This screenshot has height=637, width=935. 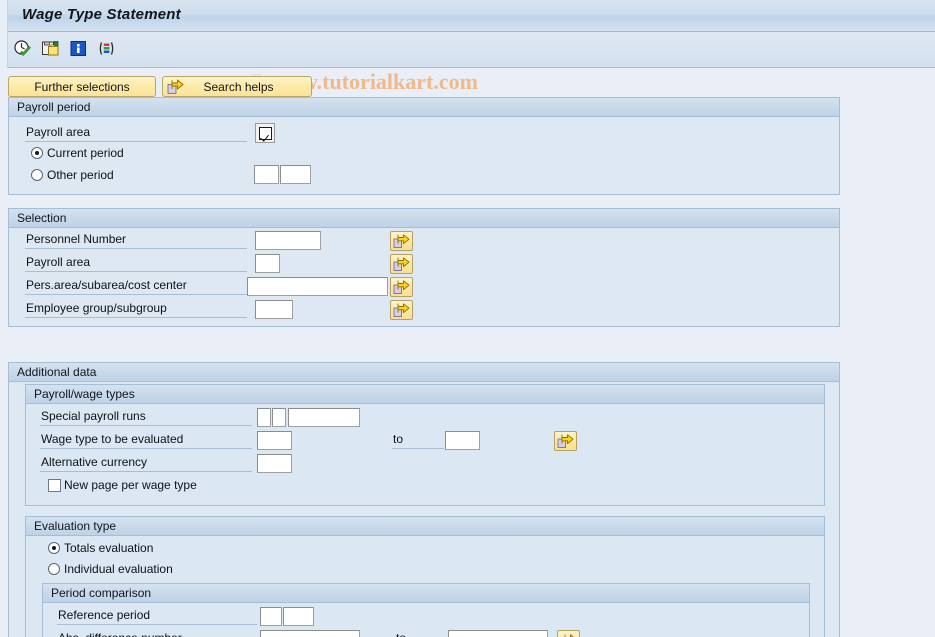 I want to click on other-period-radio: Other period, so click(x=72, y=175).